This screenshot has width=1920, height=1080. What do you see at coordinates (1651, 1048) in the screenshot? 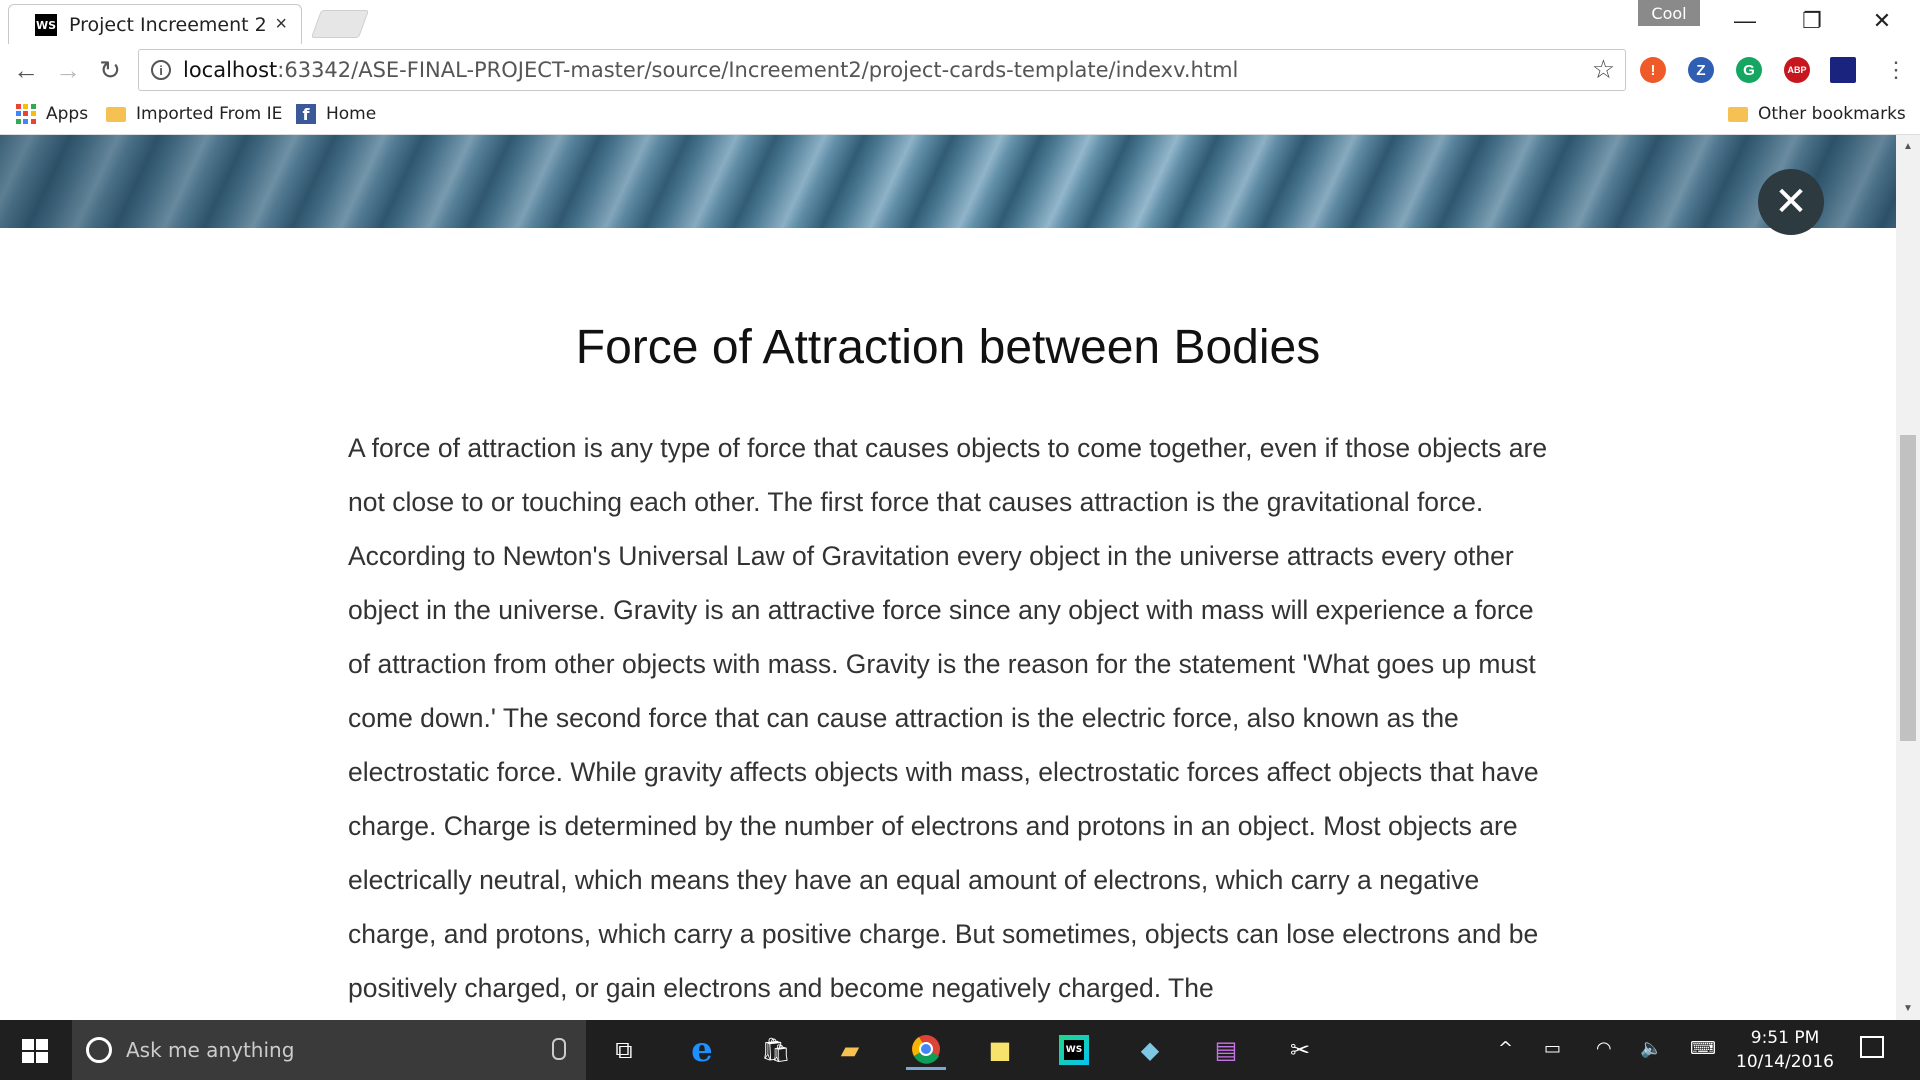
I see `volume-icon: 🔈` at bounding box center [1651, 1048].